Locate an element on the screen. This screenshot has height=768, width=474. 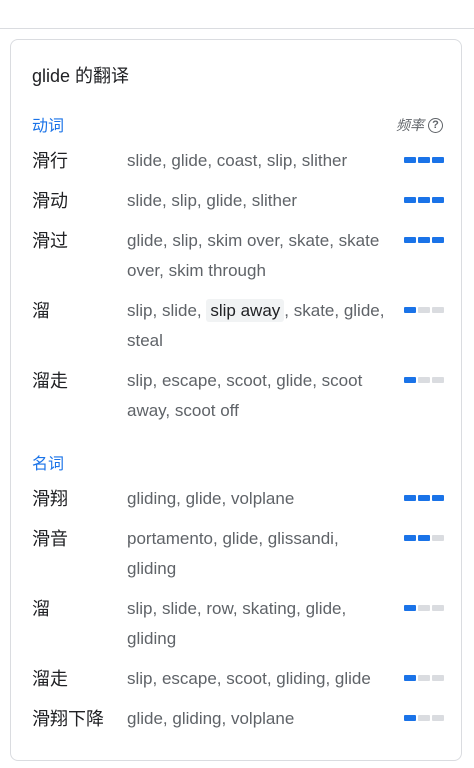
highlighted-term: slip away is located at coordinates (245, 310).